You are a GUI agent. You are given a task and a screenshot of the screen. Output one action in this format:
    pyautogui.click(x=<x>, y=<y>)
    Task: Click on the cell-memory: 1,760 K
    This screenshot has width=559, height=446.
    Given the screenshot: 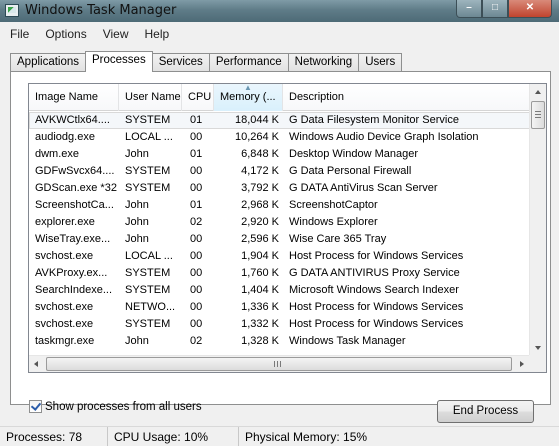 What is the action you would take?
    pyautogui.click(x=260, y=273)
    